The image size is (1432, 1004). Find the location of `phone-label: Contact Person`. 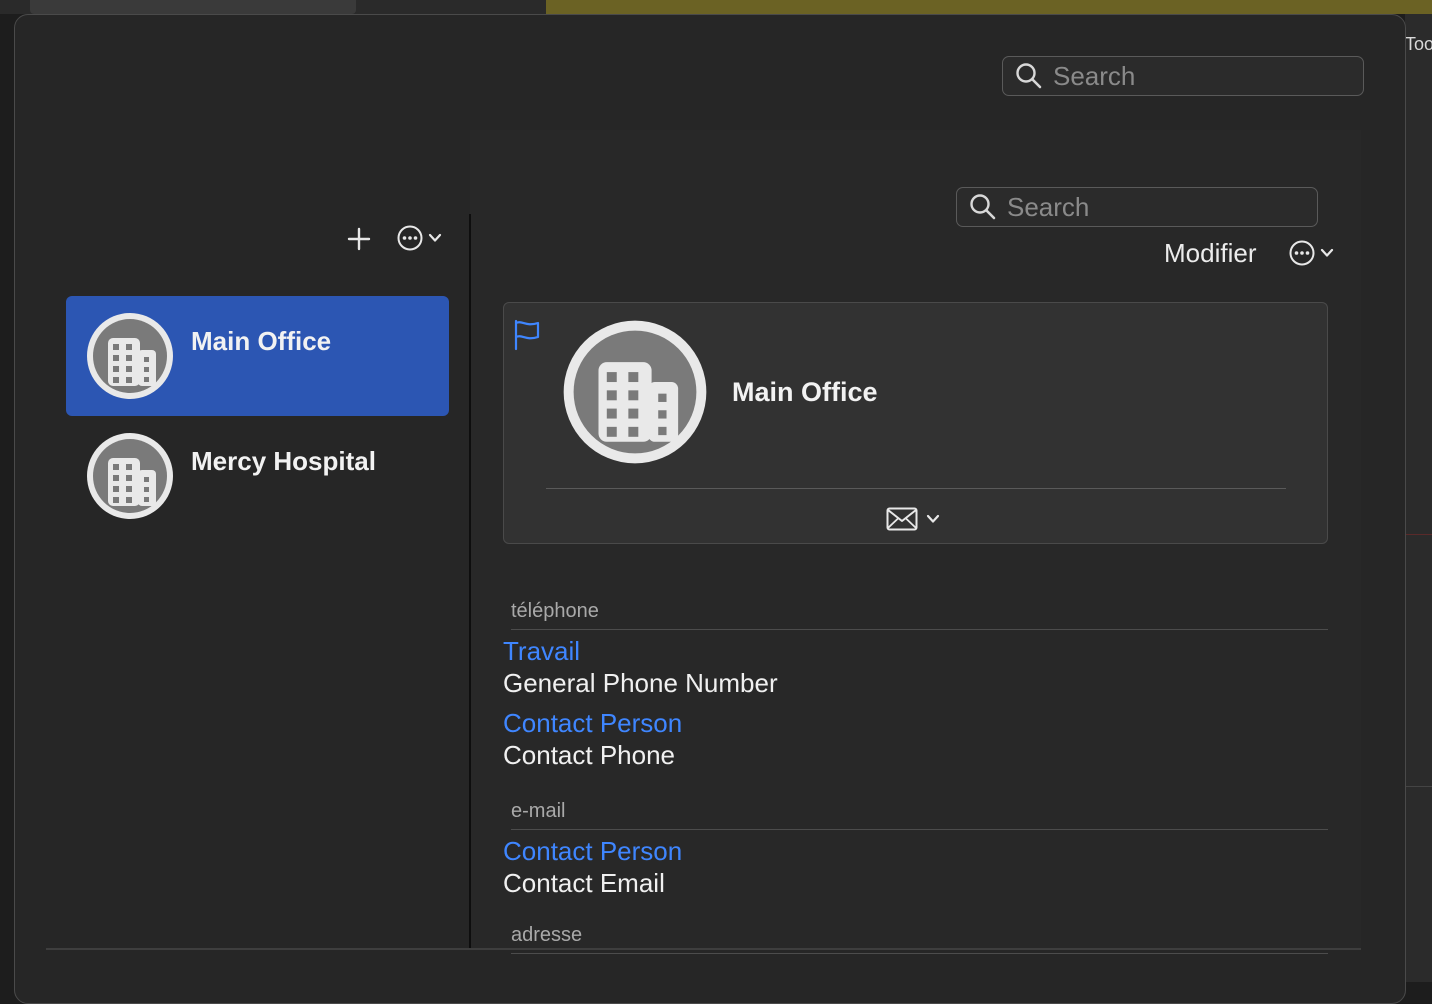

phone-label: Contact Person is located at coordinates (592, 723).